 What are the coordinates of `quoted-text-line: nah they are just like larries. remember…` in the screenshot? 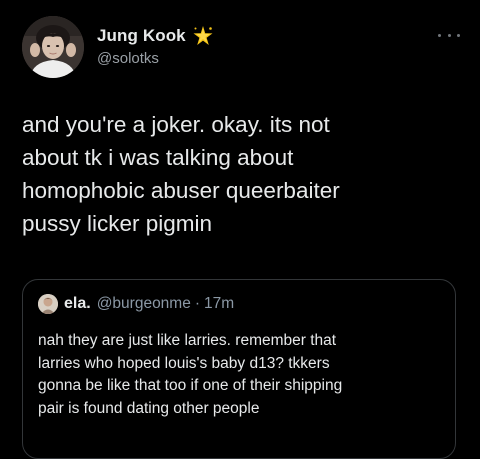 It's located at (187, 340).